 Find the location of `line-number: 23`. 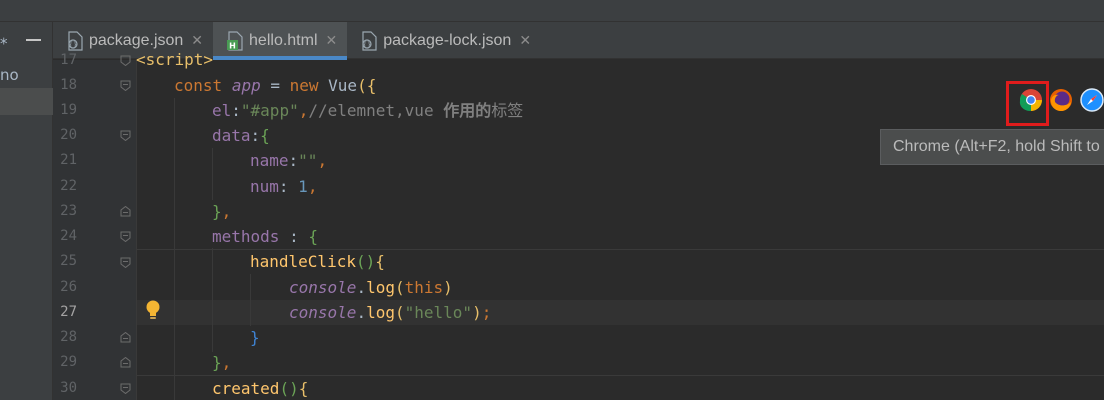

line-number: 23 is located at coordinates (68, 211).